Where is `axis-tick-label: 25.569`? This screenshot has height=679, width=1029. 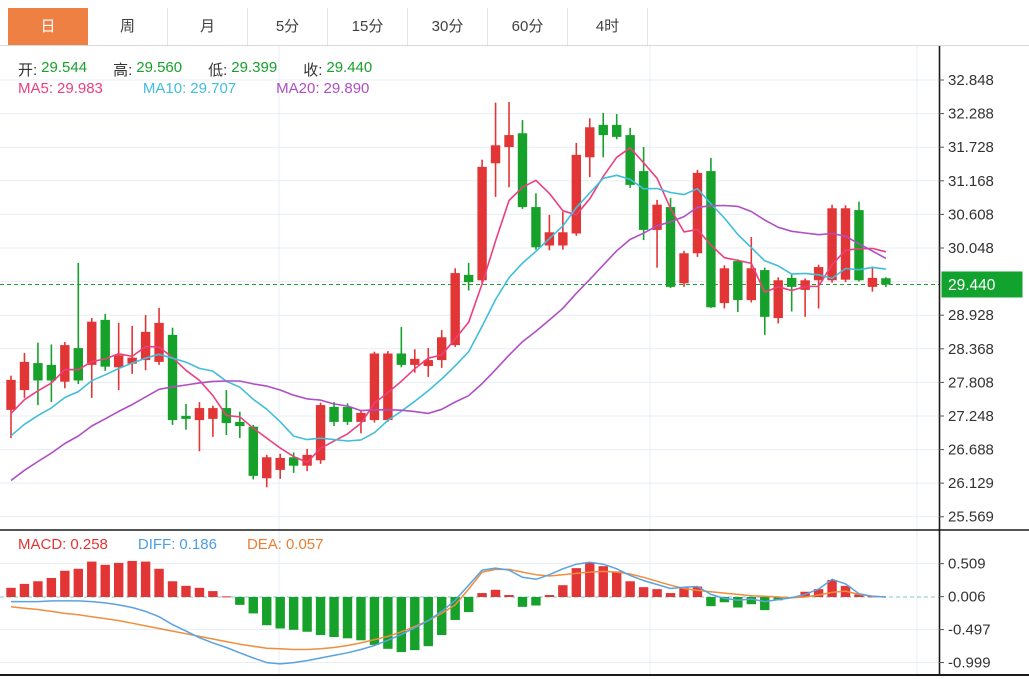 axis-tick-label: 25.569 is located at coordinates (971, 517).